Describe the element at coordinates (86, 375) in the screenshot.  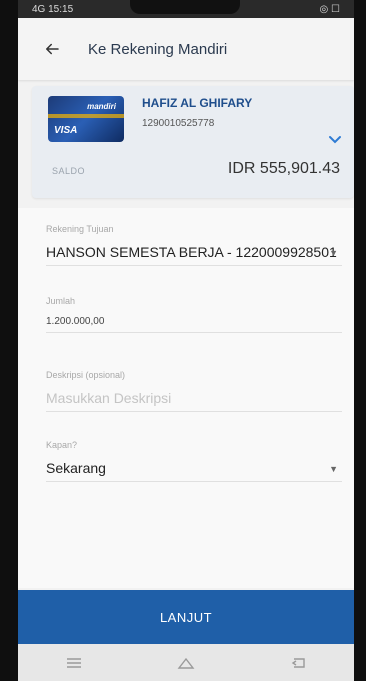
I see `description-label: Deskripsi (opsional)` at that location.